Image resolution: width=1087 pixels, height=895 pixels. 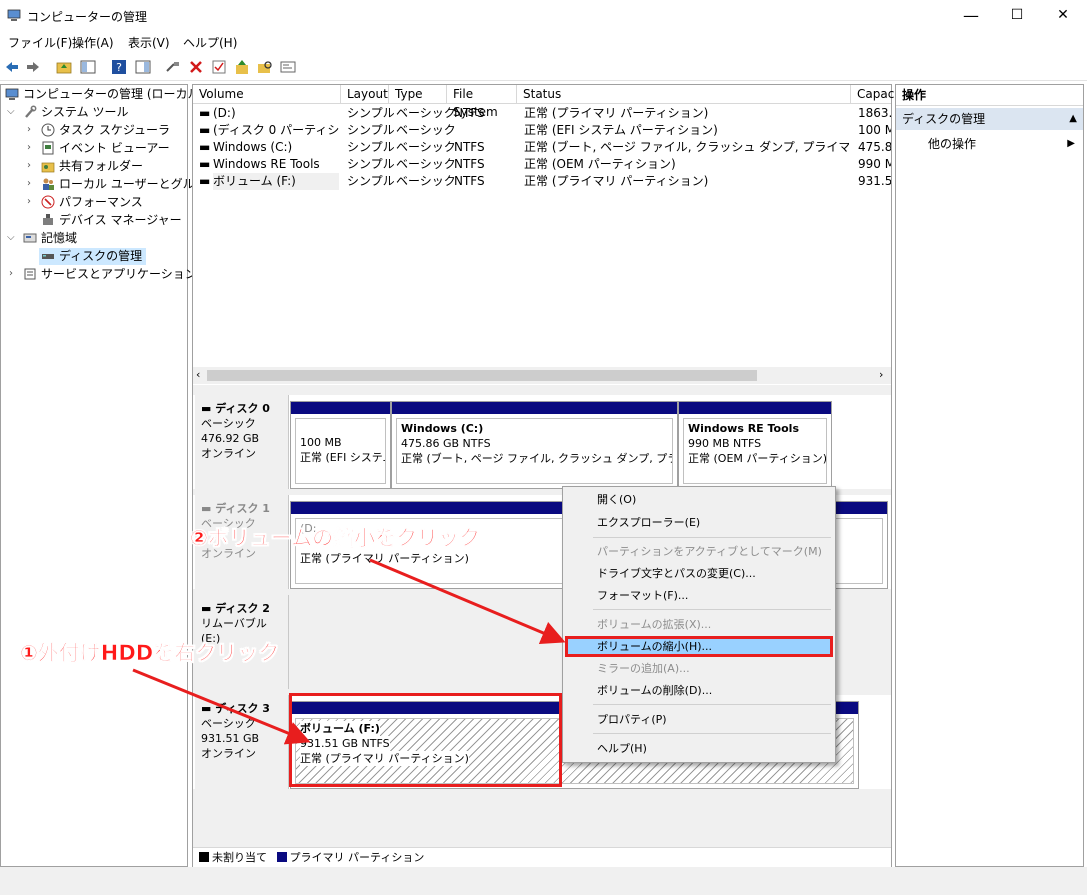 I want to click on arrow-to-partition, so click(x=221, y=706).